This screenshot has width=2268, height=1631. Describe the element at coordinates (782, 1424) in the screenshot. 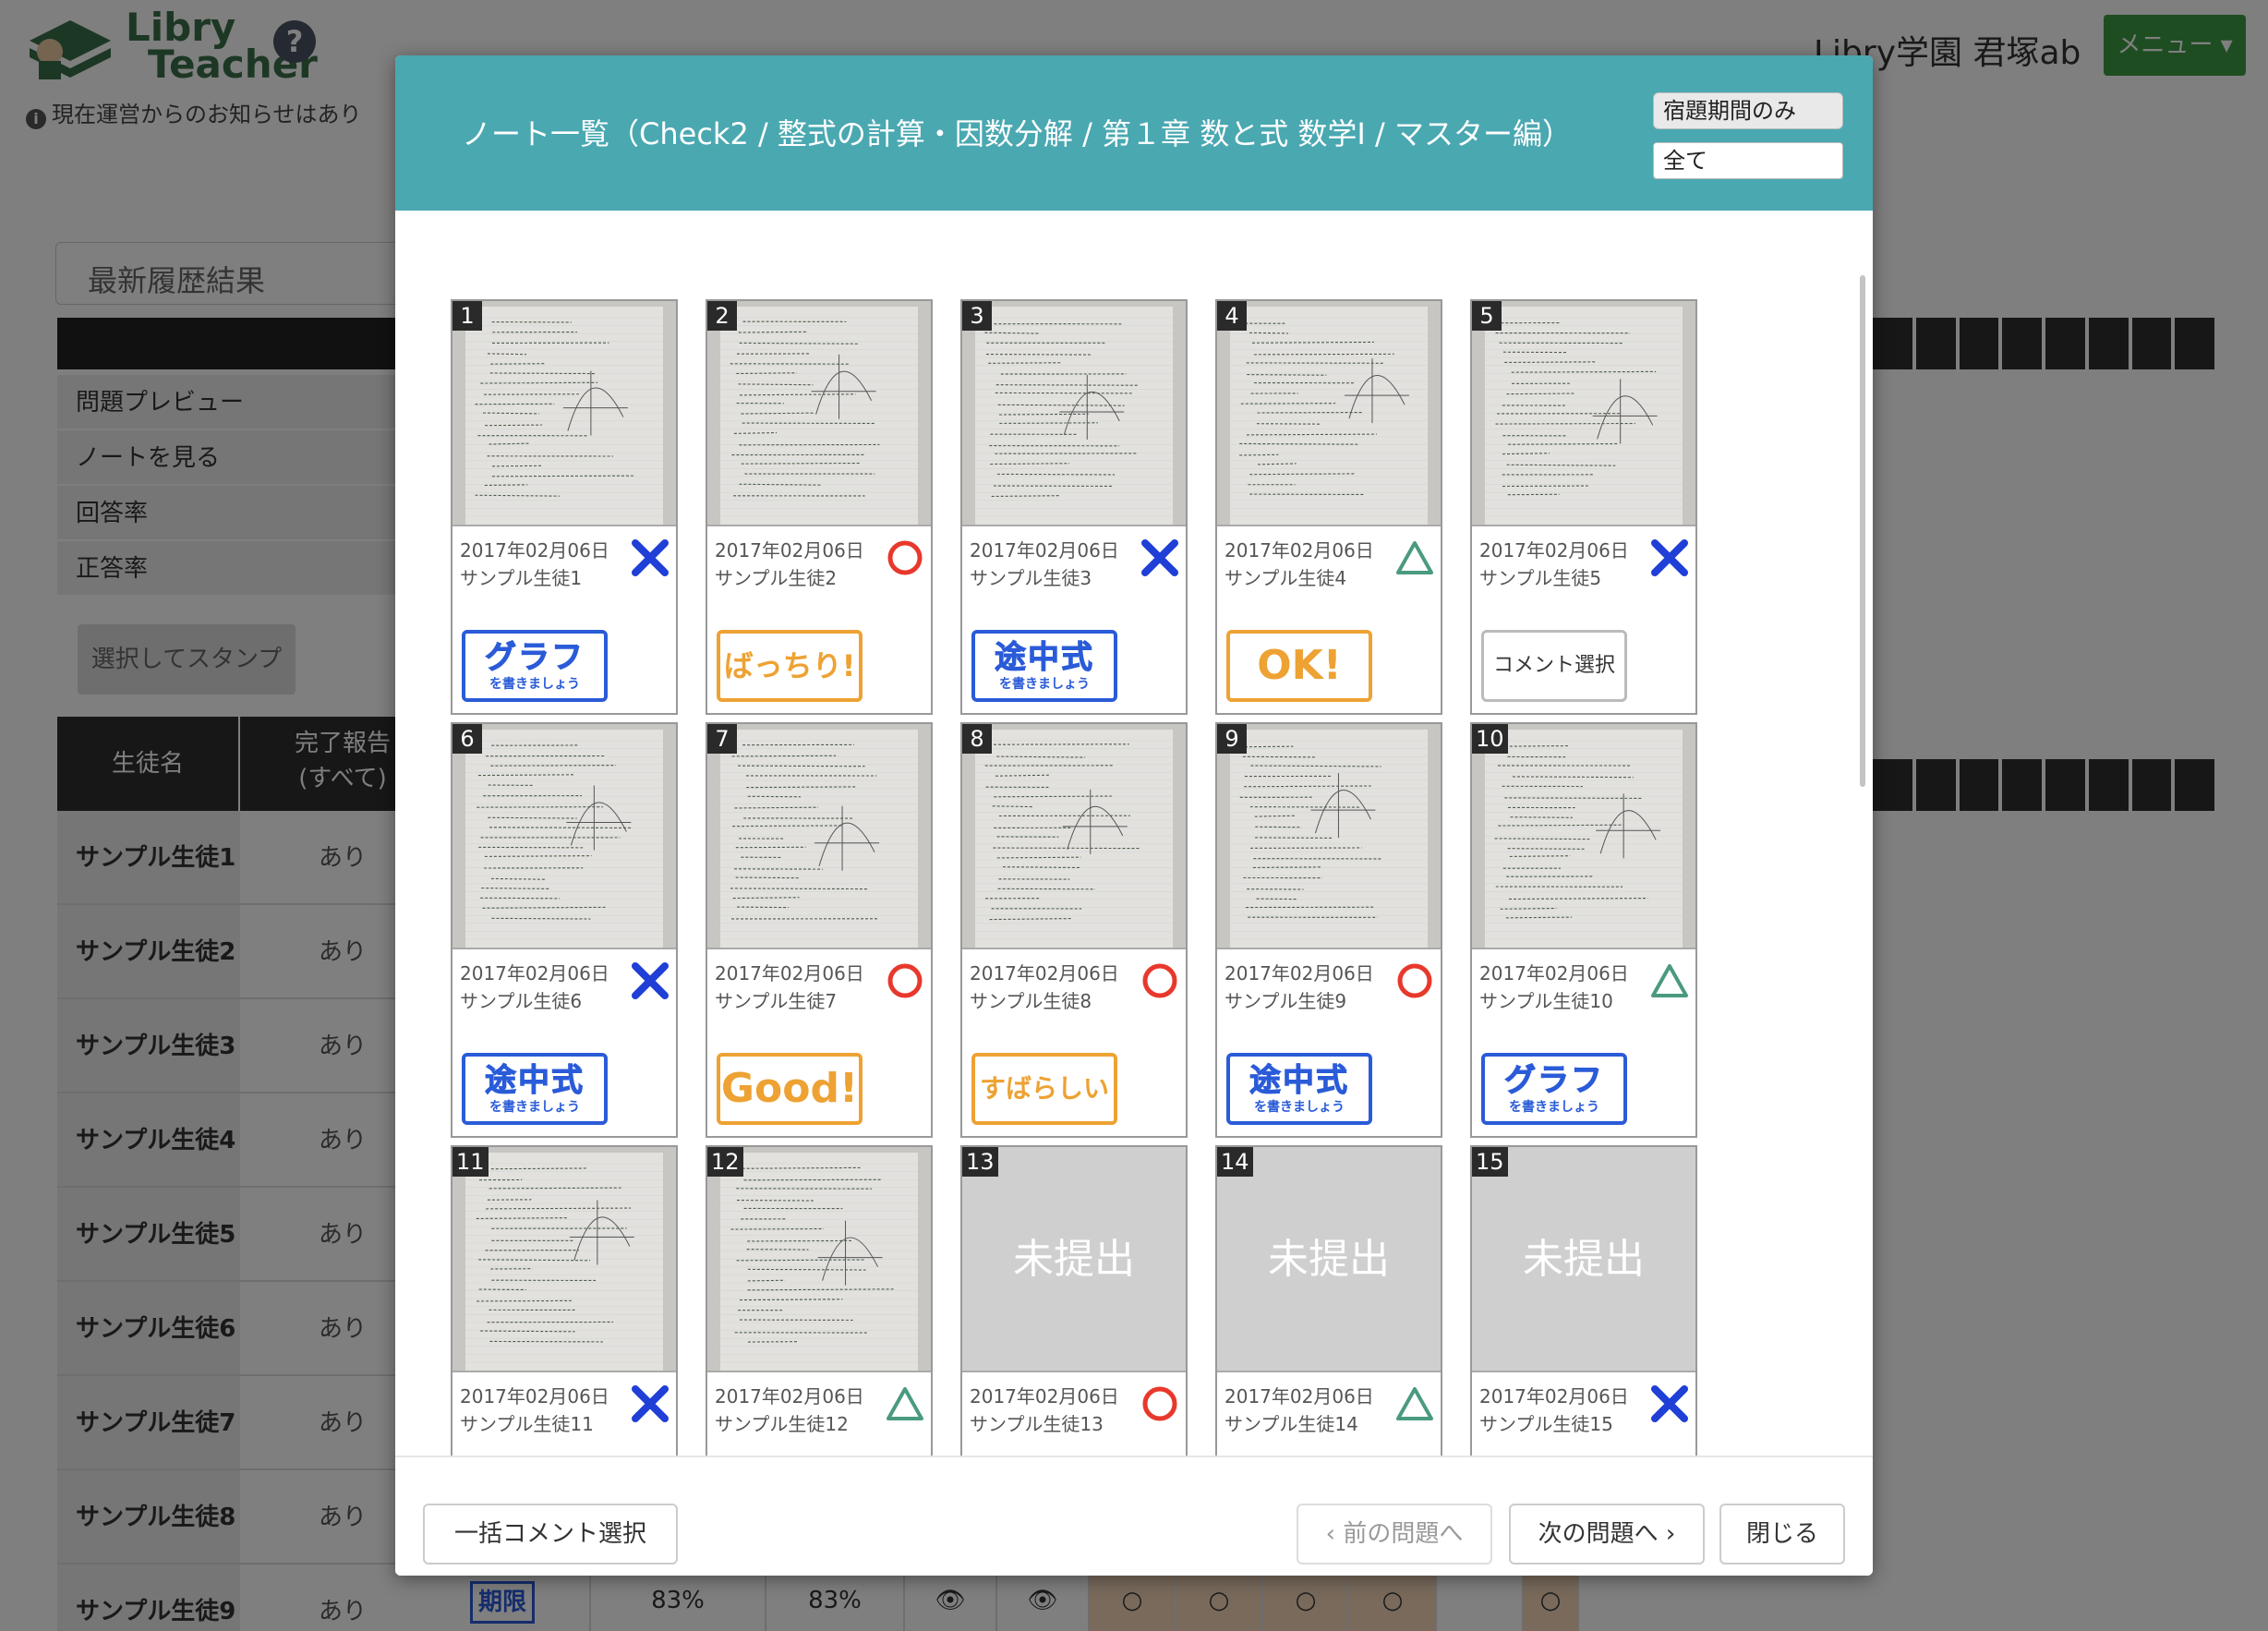

I see `card-student: サンプル生徒12` at that location.